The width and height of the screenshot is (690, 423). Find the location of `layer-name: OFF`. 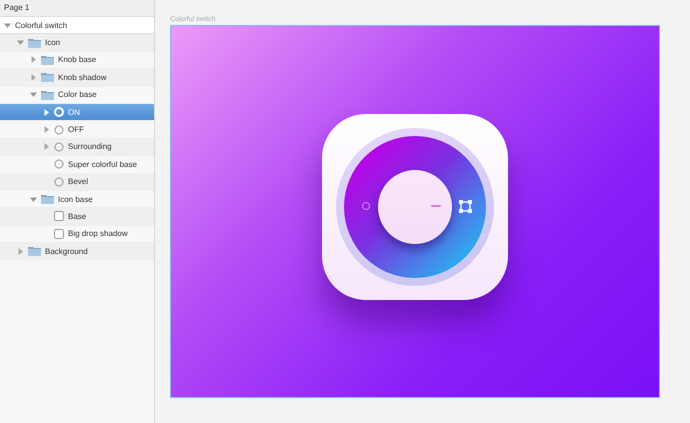

layer-name: OFF is located at coordinates (76, 129).